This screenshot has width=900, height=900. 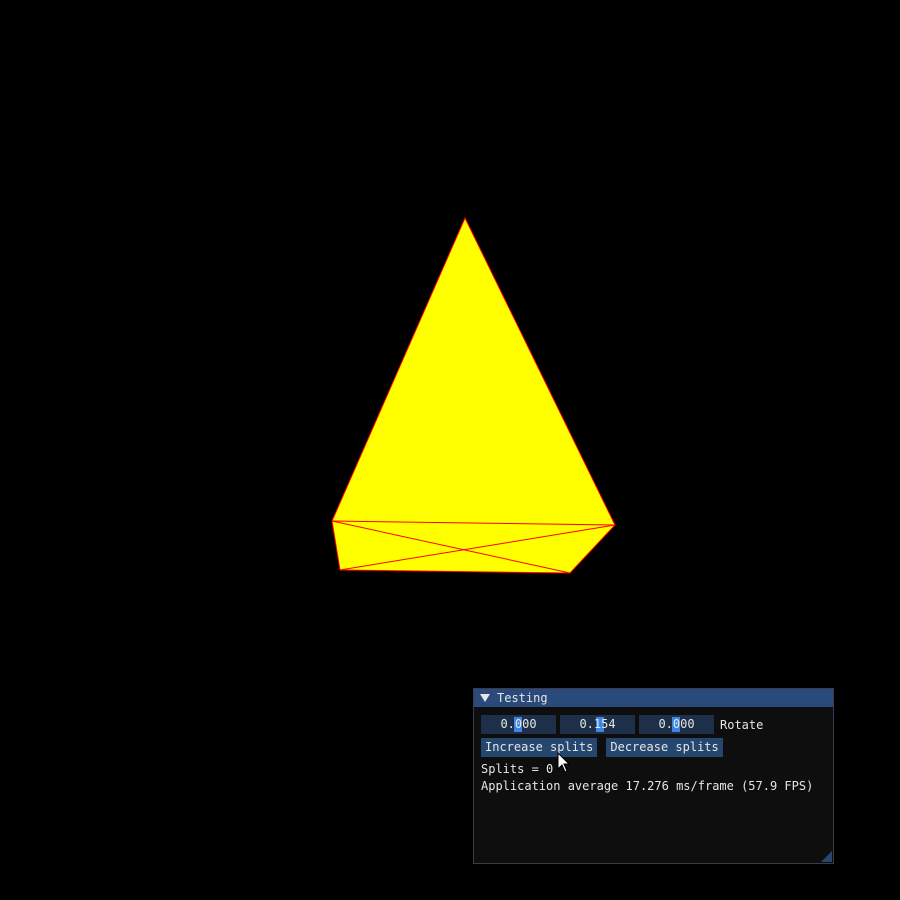 I want to click on window-title-bar: Testing, so click(x=653, y=698).